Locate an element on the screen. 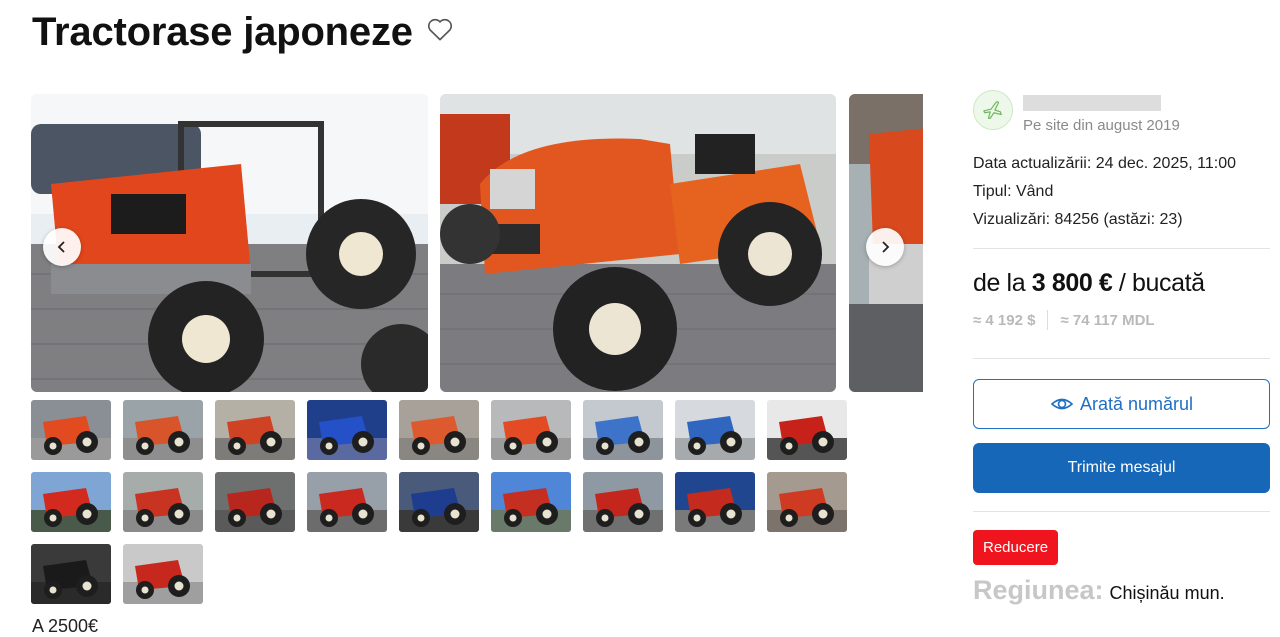 This screenshot has width=1280, height=637. title-row: Tractorase japoneze is located at coordinates (243, 32).